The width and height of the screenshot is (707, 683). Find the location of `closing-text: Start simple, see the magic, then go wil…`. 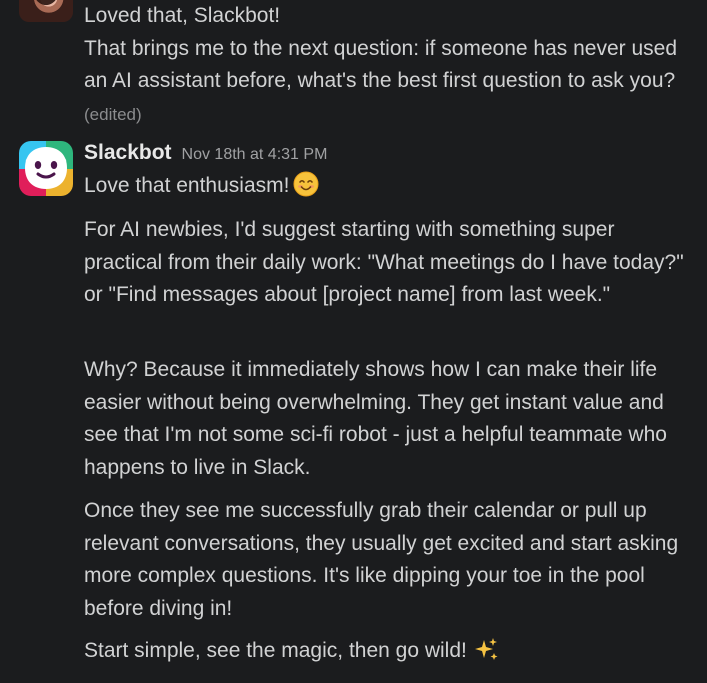

closing-text: Start simple, see the magic, then go wil… is located at coordinates (275, 650).